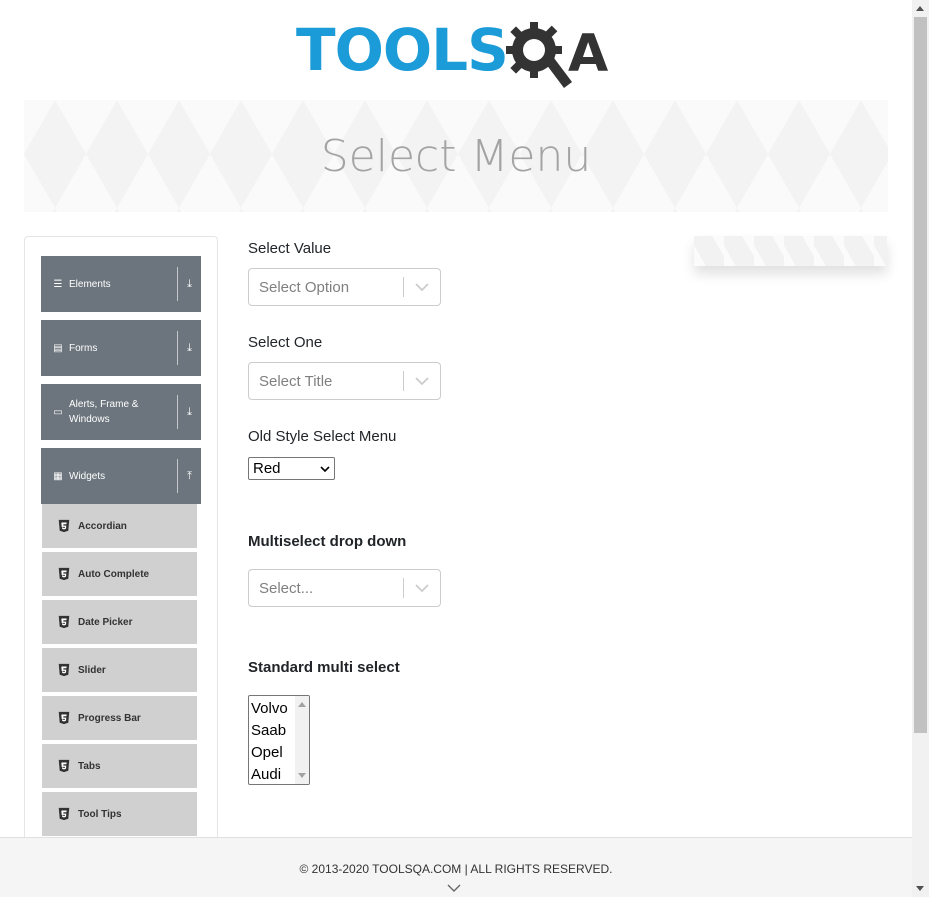  I want to click on sidebar-item-label: Progress Bar, so click(109, 718).